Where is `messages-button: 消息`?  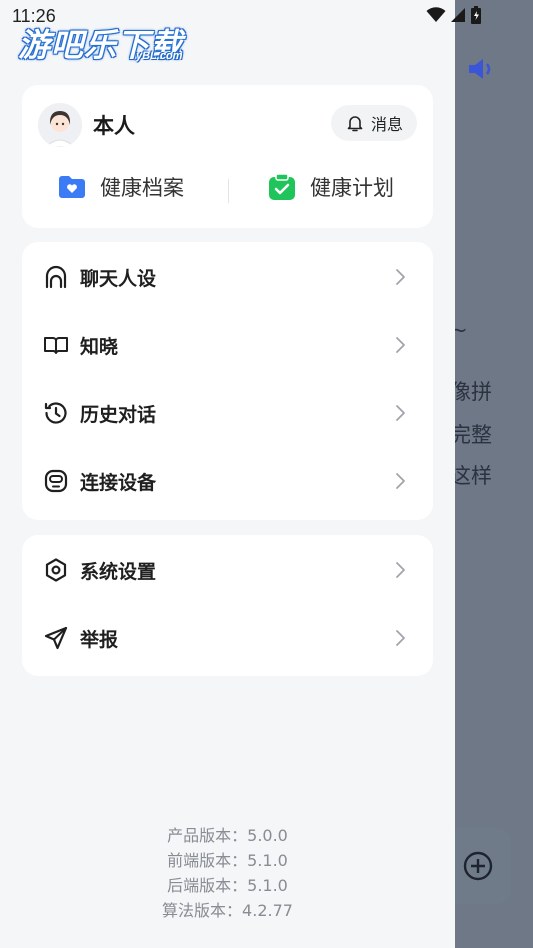
messages-button: 消息 is located at coordinates (374, 123).